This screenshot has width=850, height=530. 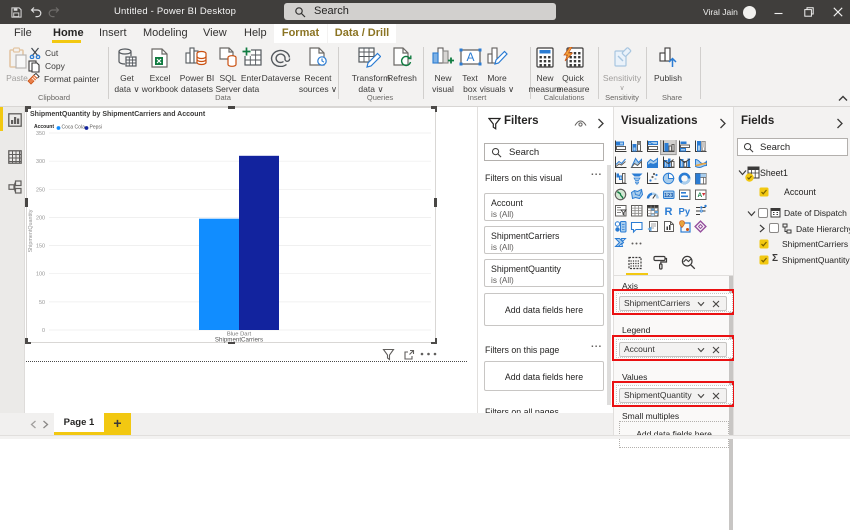 What do you see at coordinates (43, 331) in the screenshot?
I see `svg-text: 0` at bounding box center [43, 331].